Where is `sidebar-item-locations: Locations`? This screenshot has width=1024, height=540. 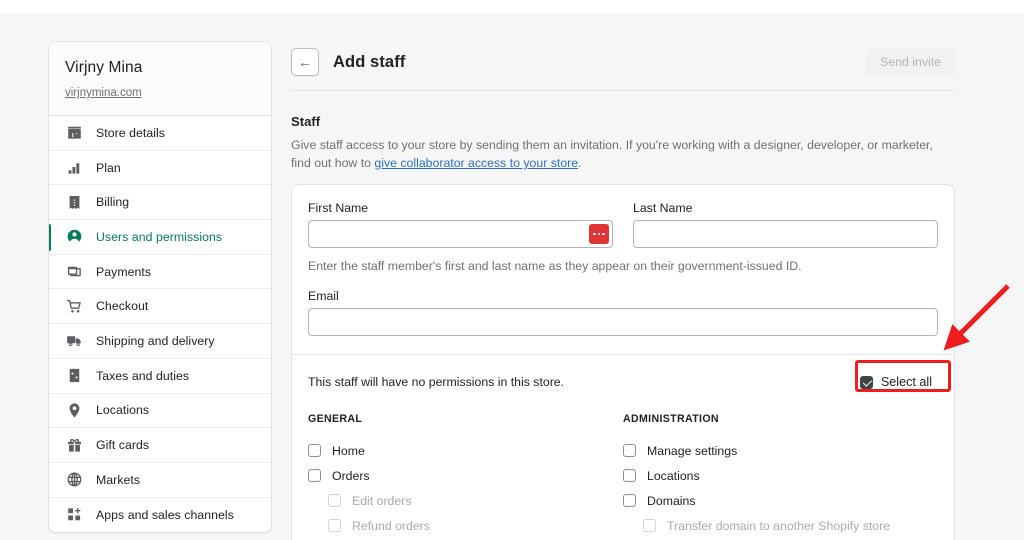 sidebar-item-locations: Locations is located at coordinates (160, 411).